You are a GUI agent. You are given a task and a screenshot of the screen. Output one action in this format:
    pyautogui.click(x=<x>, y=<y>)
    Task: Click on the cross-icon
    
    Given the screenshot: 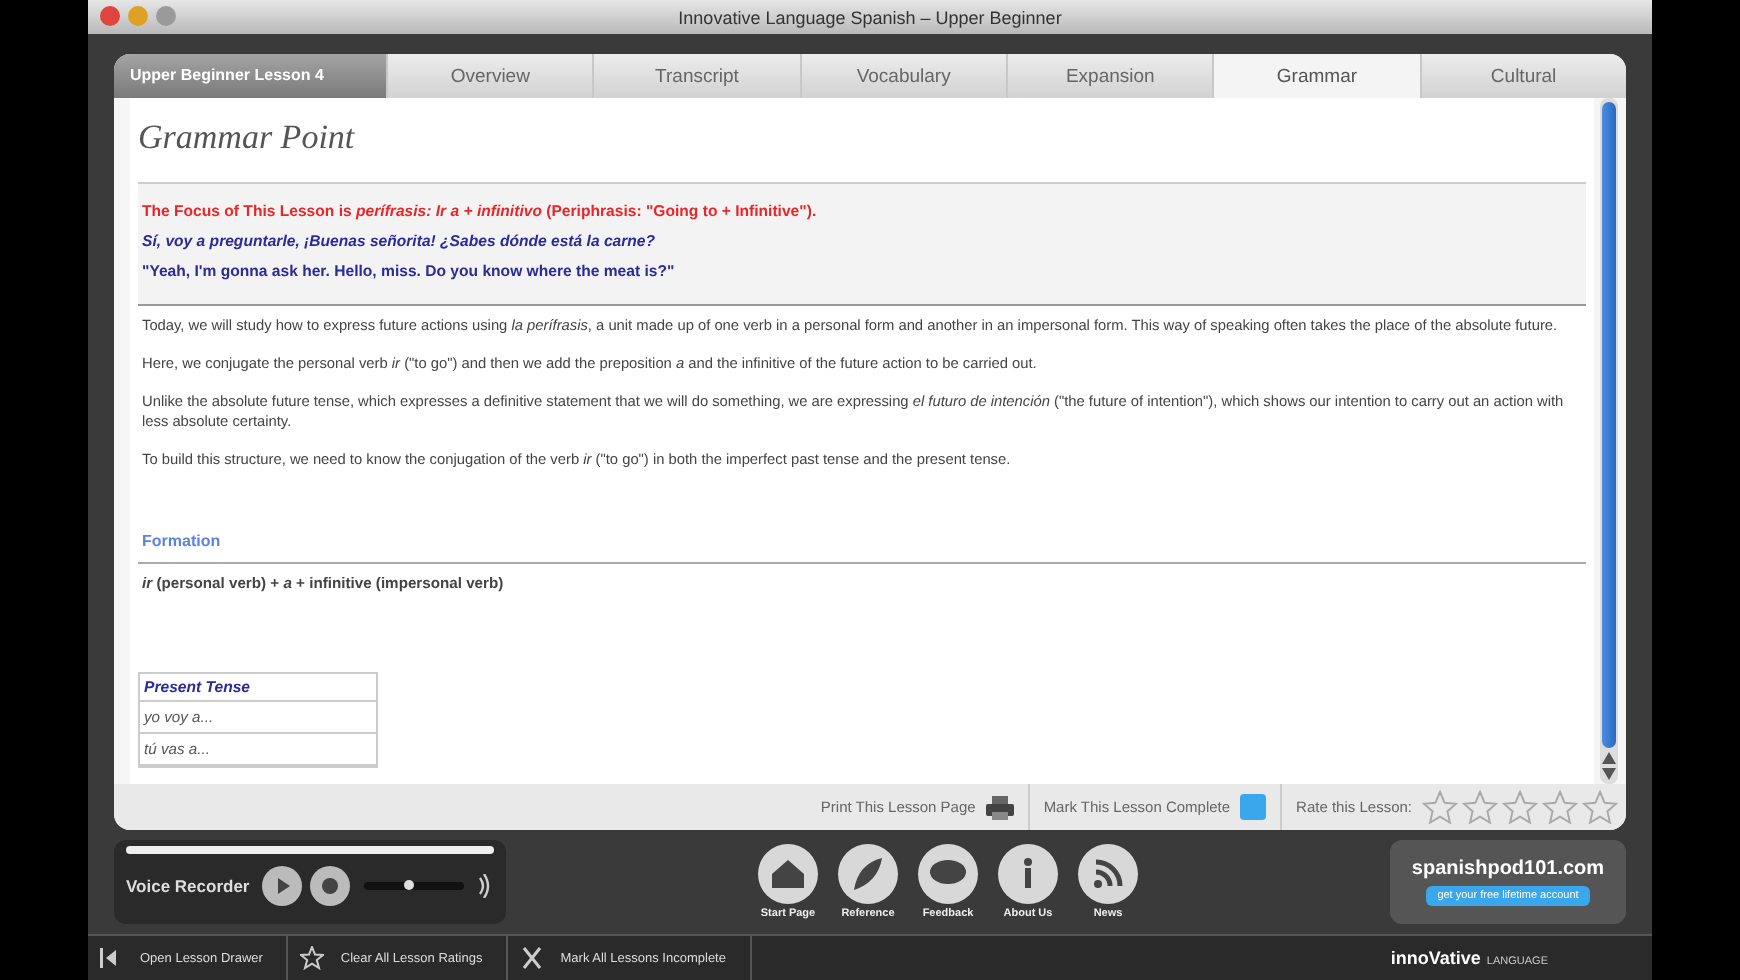 What is the action you would take?
    pyautogui.click(x=532, y=958)
    